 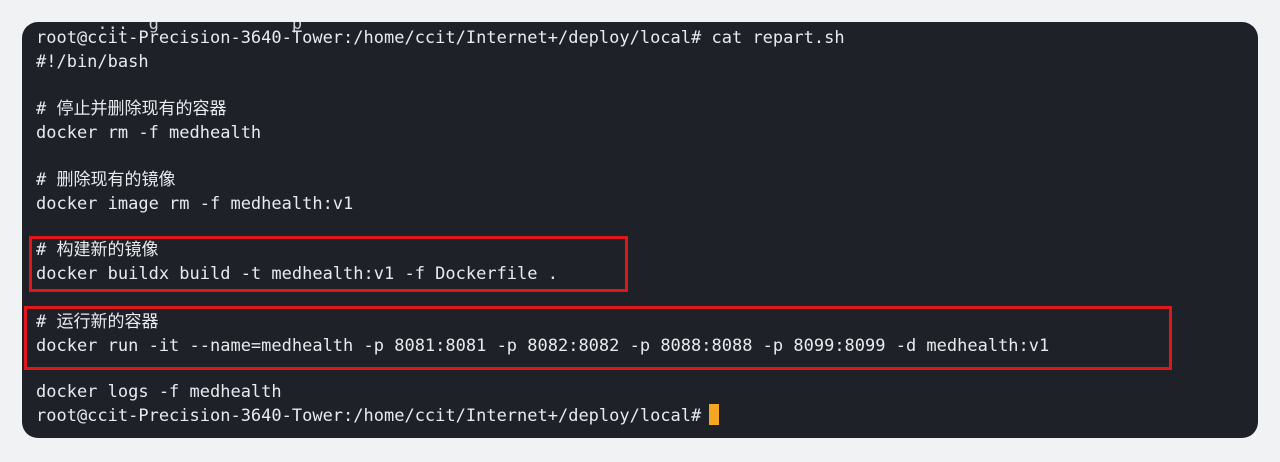 I want to click on comment-remove-image: # 删除现有的镜像, so click(x=106, y=180).